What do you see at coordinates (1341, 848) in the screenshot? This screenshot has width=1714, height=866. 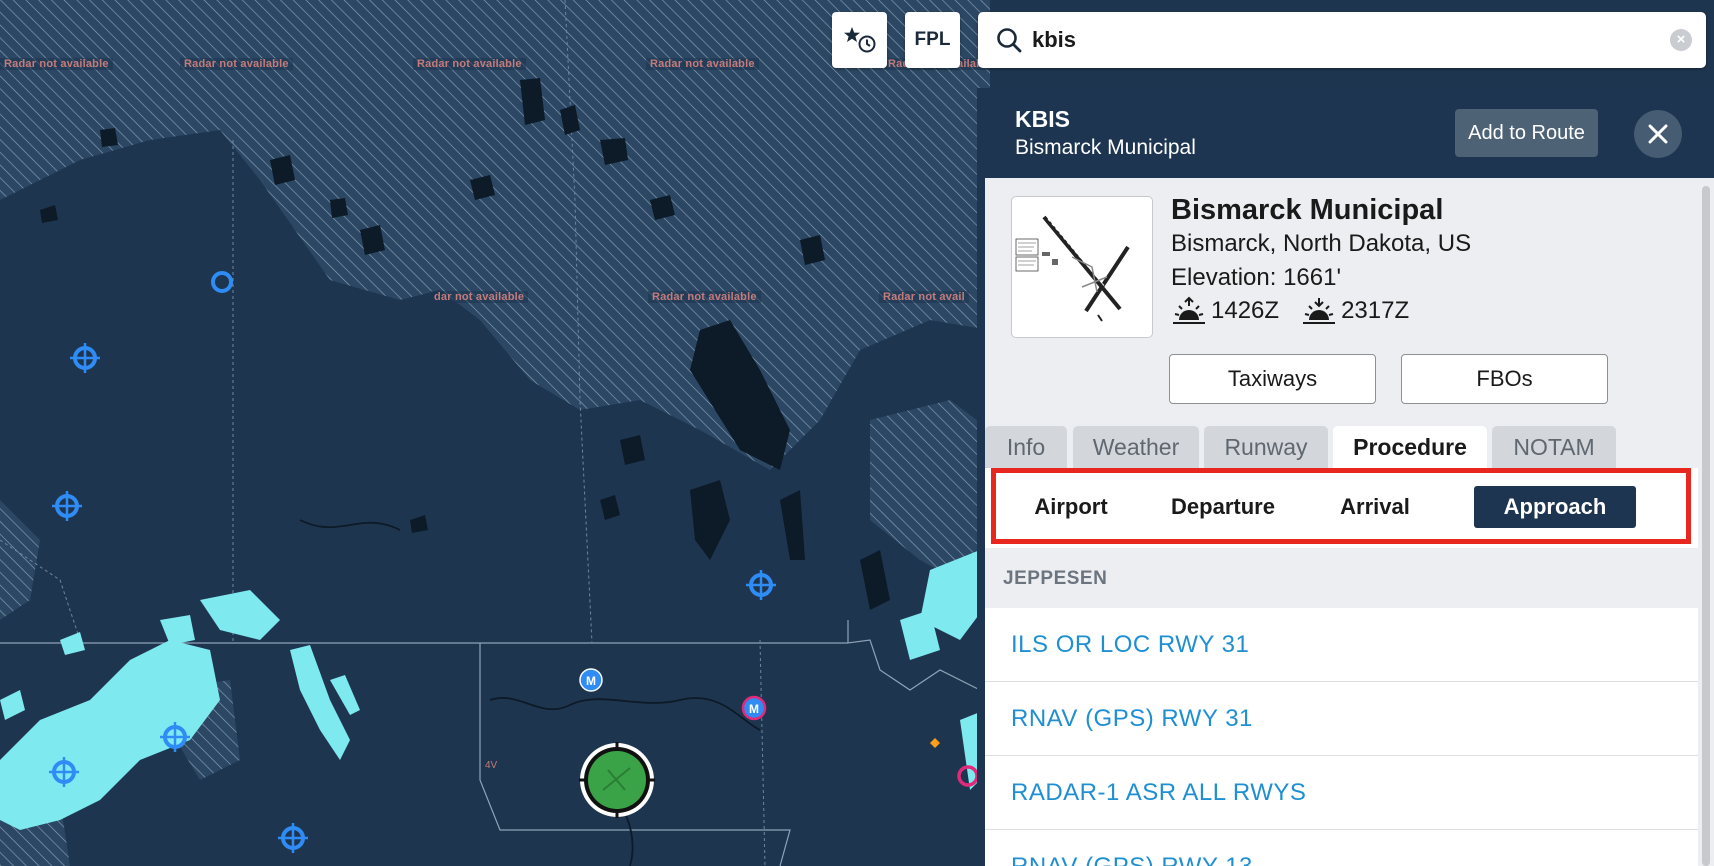 I see `procedure-item: RNAV (GPS) RWY 13` at bounding box center [1341, 848].